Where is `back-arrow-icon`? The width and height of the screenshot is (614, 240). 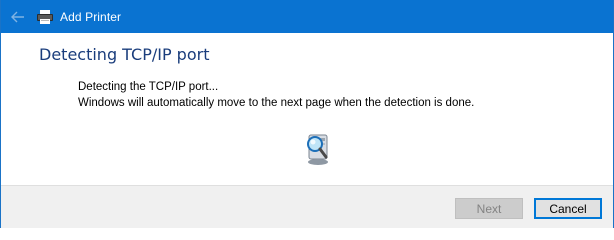 back-arrow-icon is located at coordinates (17, 16).